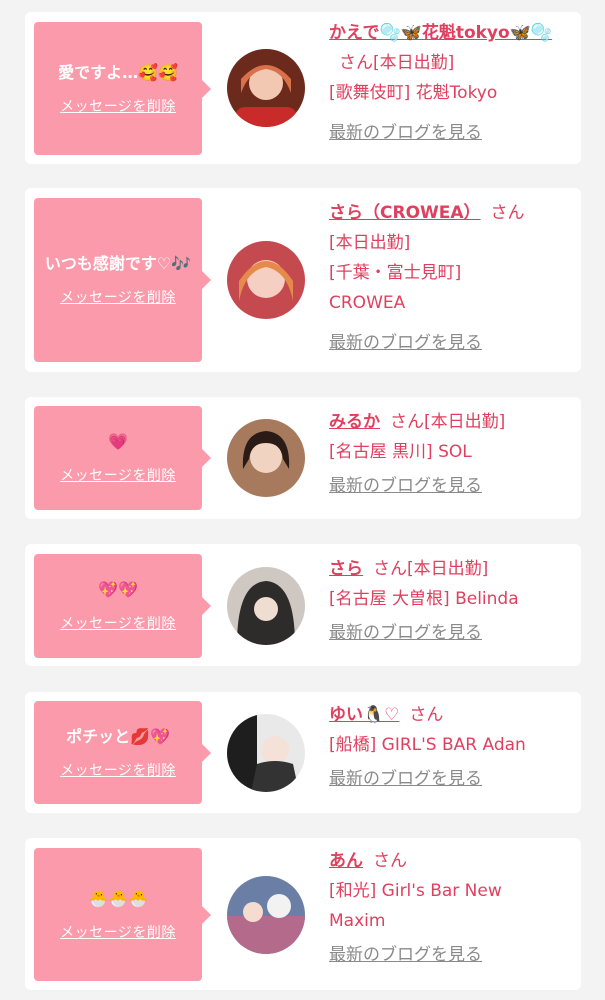 Image resolution: width=605 pixels, height=1000 pixels. What do you see at coordinates (122, 752) in the screenshot?
I see `message-bubble: ポチッと💋💖 メッセージを削除` at bounding box center [122, 752].